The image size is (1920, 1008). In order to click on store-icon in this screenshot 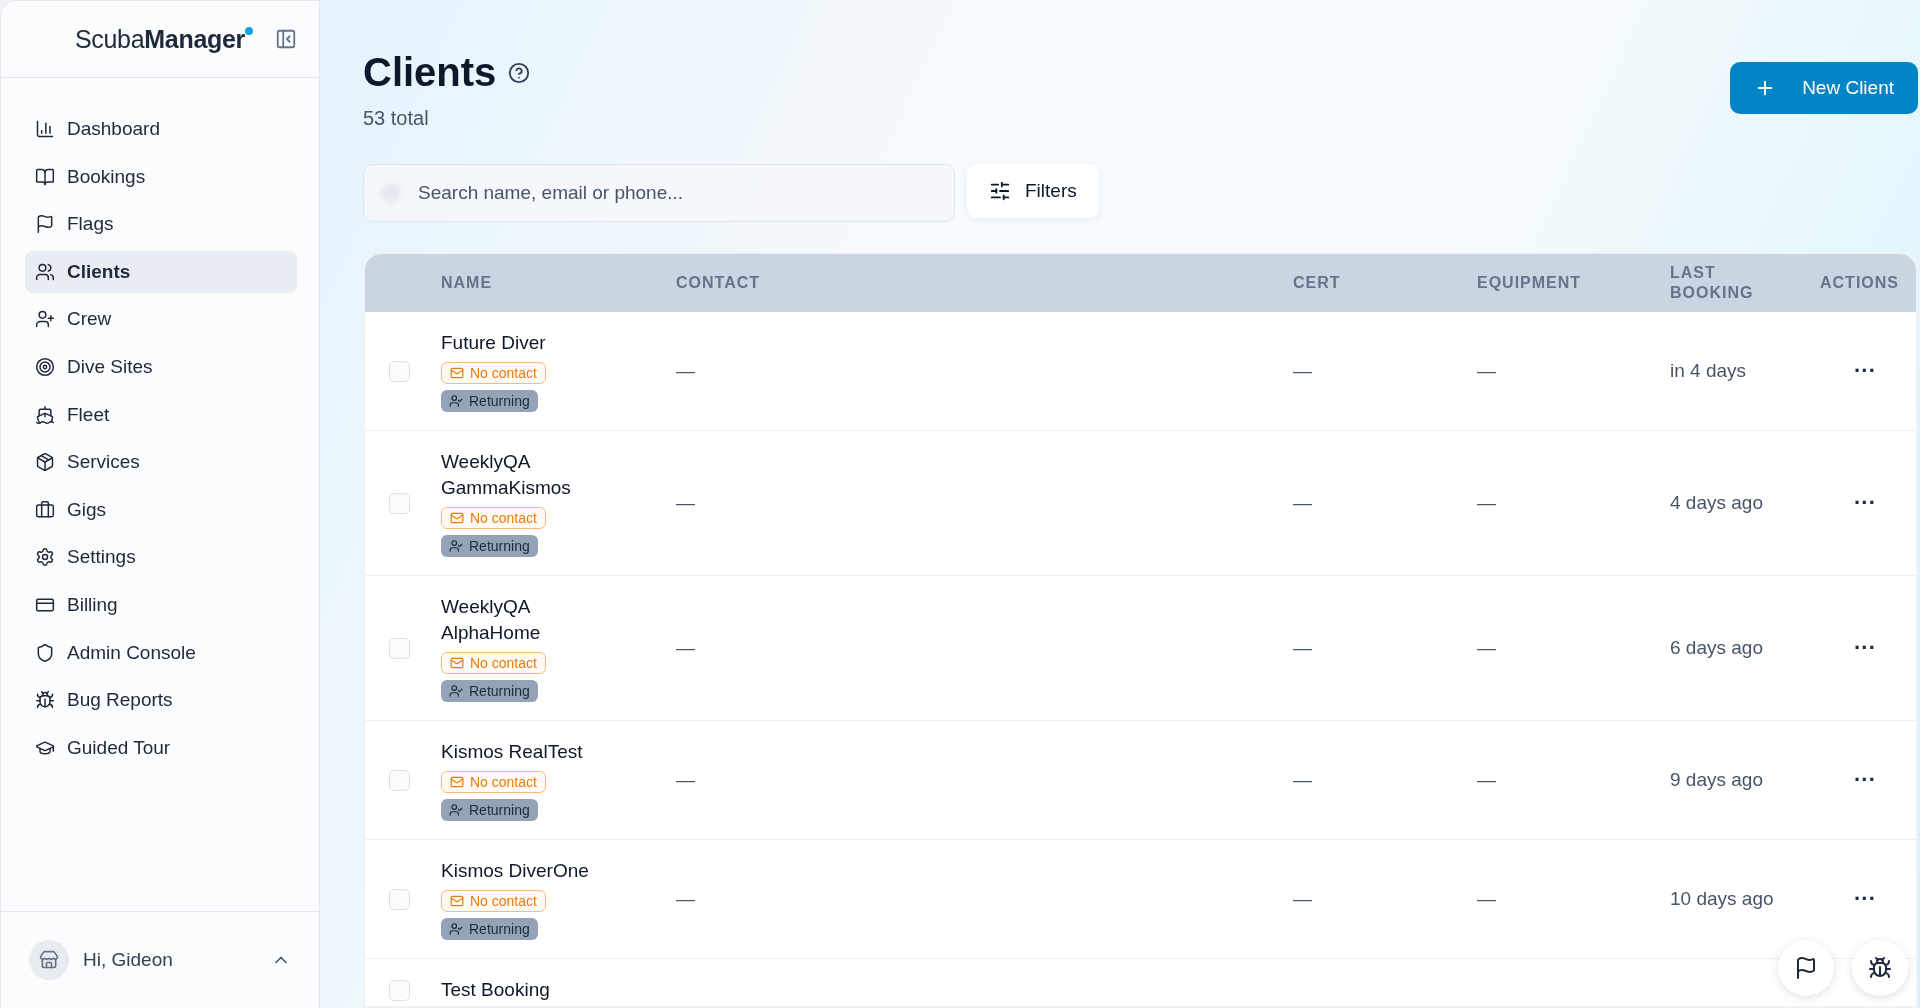, I will do `click(49, 960)`.